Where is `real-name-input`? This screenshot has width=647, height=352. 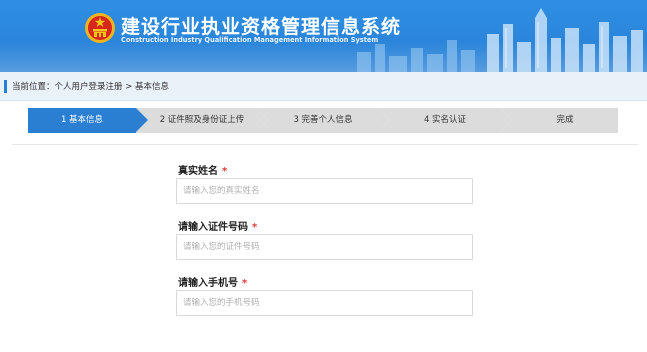
real-name-input is located at coordinates (324, 191).